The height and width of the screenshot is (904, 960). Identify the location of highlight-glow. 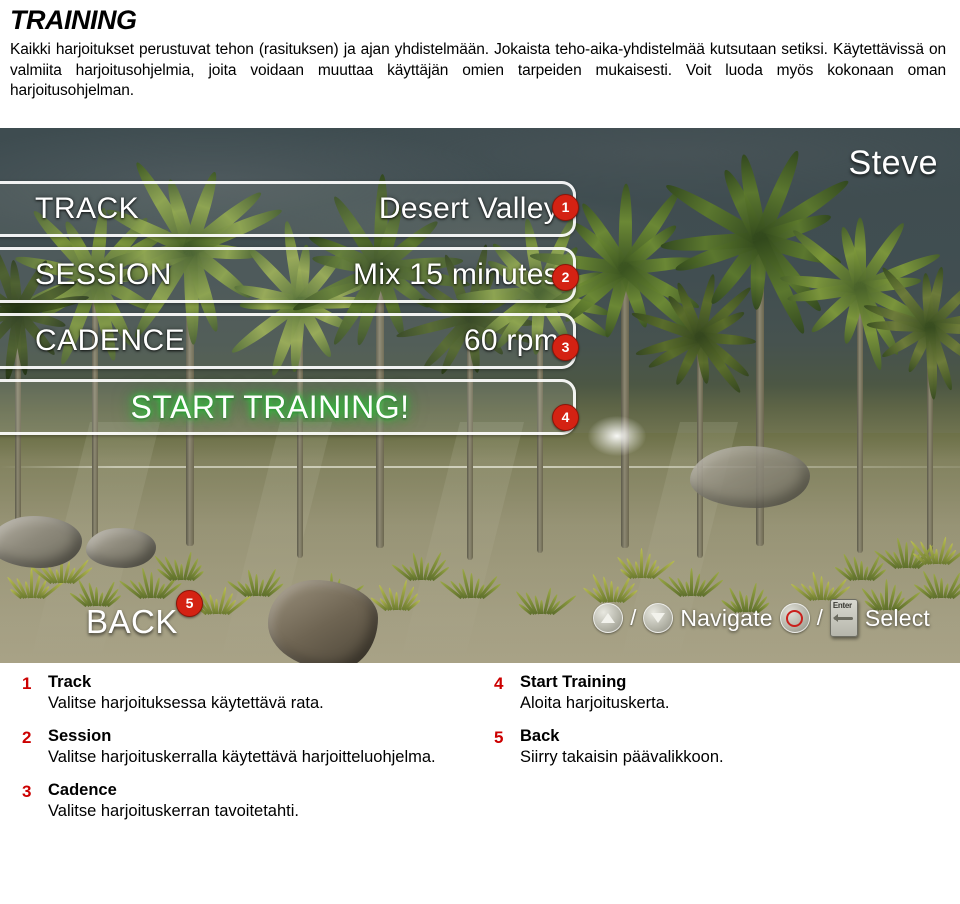
(617, 436).